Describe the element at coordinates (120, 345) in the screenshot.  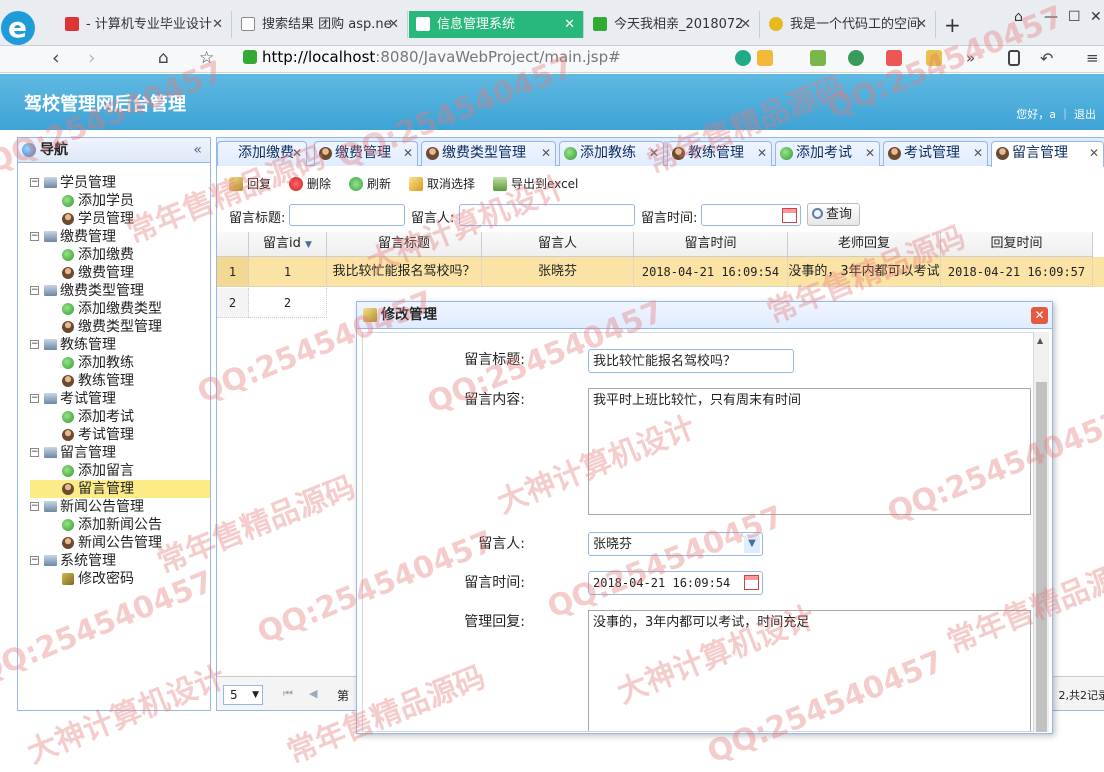
I see `nav-group: −教练管理` at that location.